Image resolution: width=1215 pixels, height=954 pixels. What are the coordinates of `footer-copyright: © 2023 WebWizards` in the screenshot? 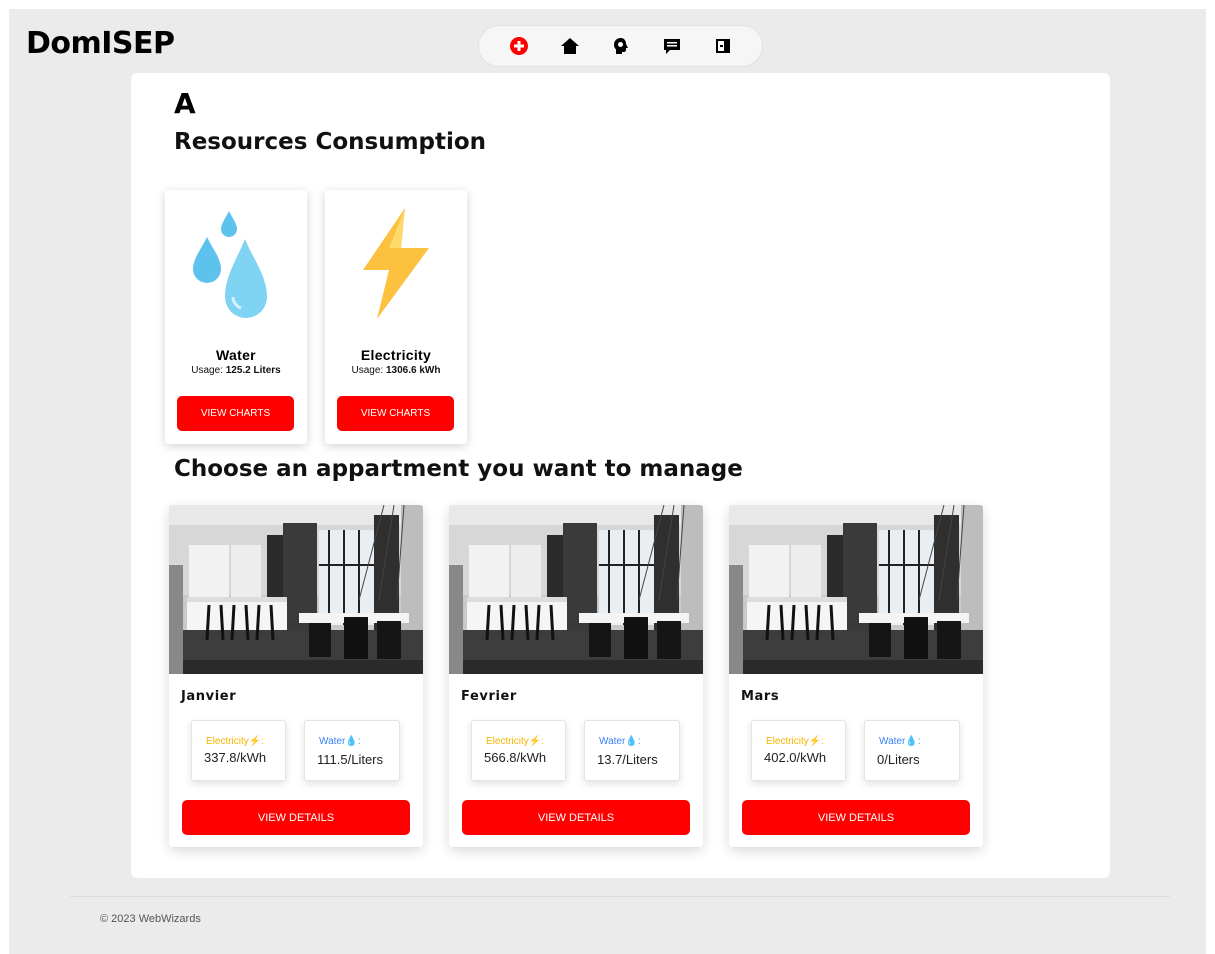 It's located at (150, 919).